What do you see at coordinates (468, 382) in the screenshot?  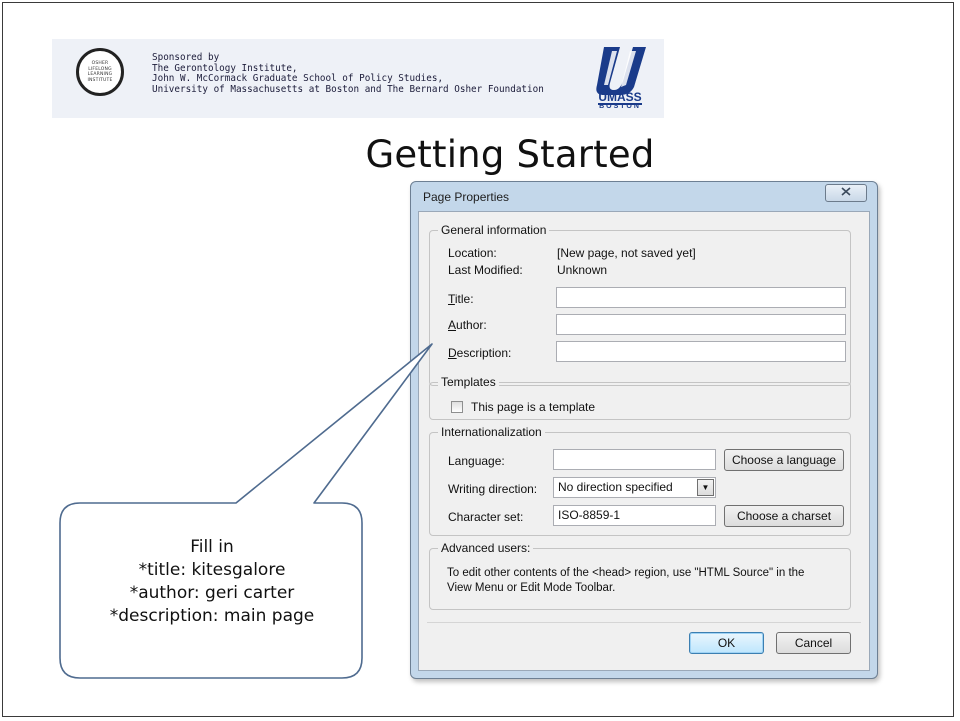 I see `templates-legend: Templates` at bounding box center [468, 382].